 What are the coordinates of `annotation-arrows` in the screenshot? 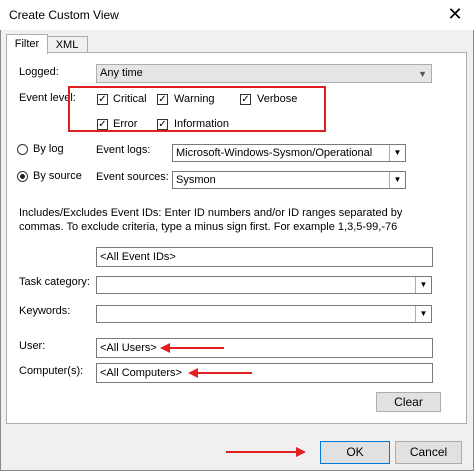 It's located at (233, 400).